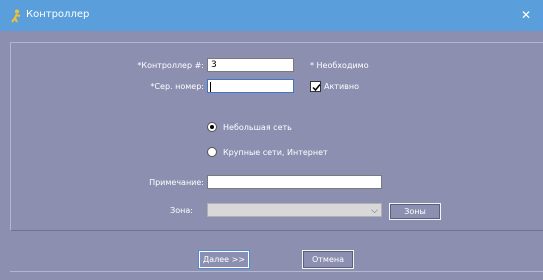  I want to click on zones-button-label: Зоны, so click(415, 211).